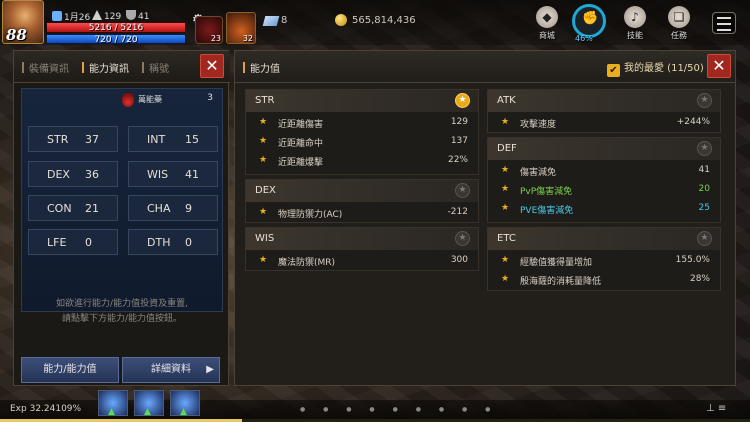  Describe the element at coordinates (247, 38) in the screenshot. I see `skill-count: 32` at that location.